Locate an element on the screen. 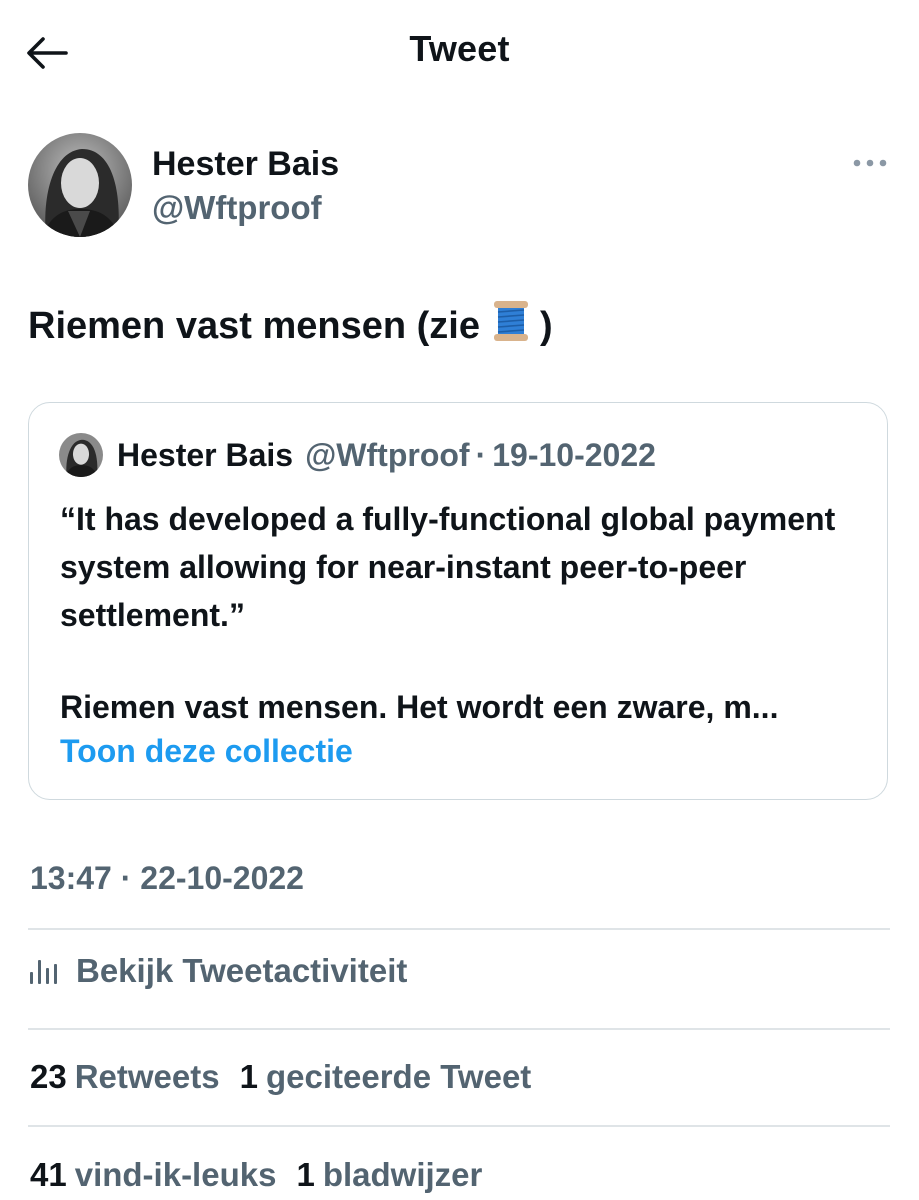 Image resolution: width=919 pixels, height=1200 pixels. likes-label: vind-ik-leuks is located at coordinates (175, 1174).